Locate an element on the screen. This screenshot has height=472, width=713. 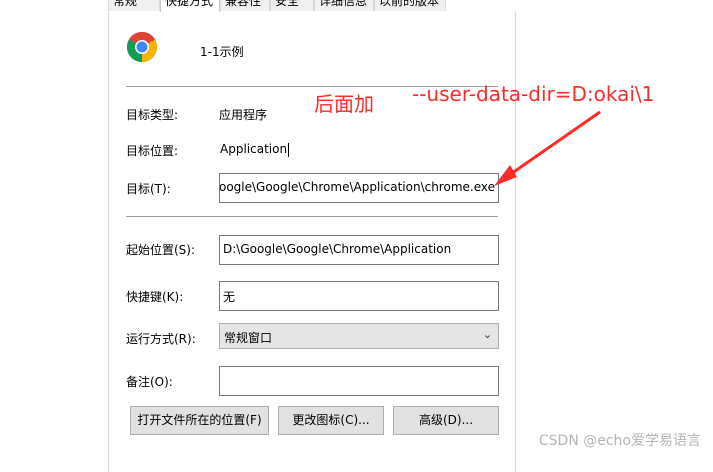
annotation-arrow-head is located at coordinates (505, 175).